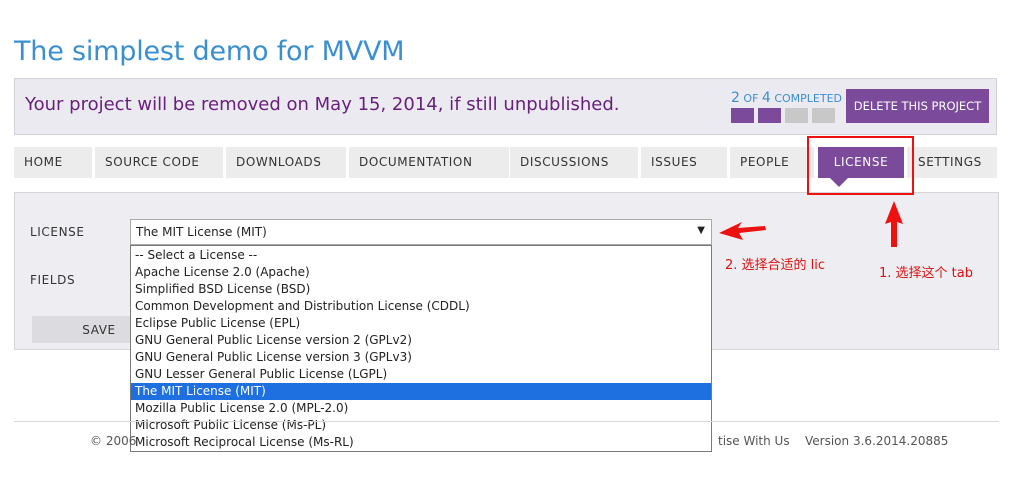 The height and width of the screenshot is (502, 1030). I want to click on arrow-to-tab-icon, so click(894, 224).